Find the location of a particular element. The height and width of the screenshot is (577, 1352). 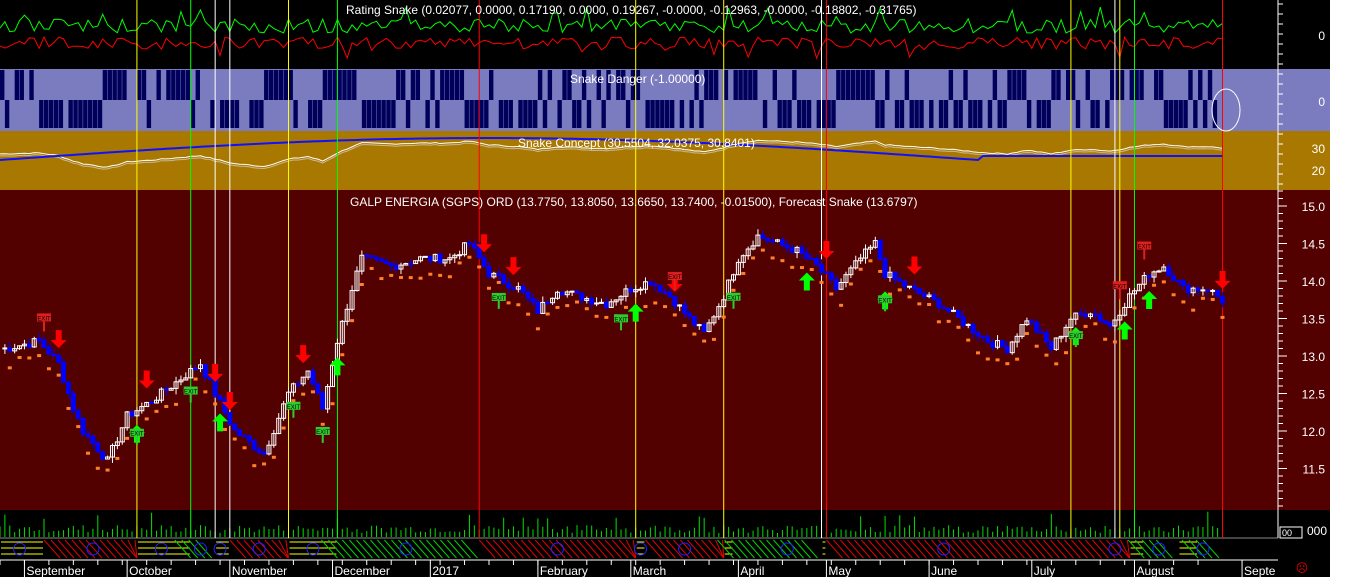

month-label: November is located at coordinates (259, 570).